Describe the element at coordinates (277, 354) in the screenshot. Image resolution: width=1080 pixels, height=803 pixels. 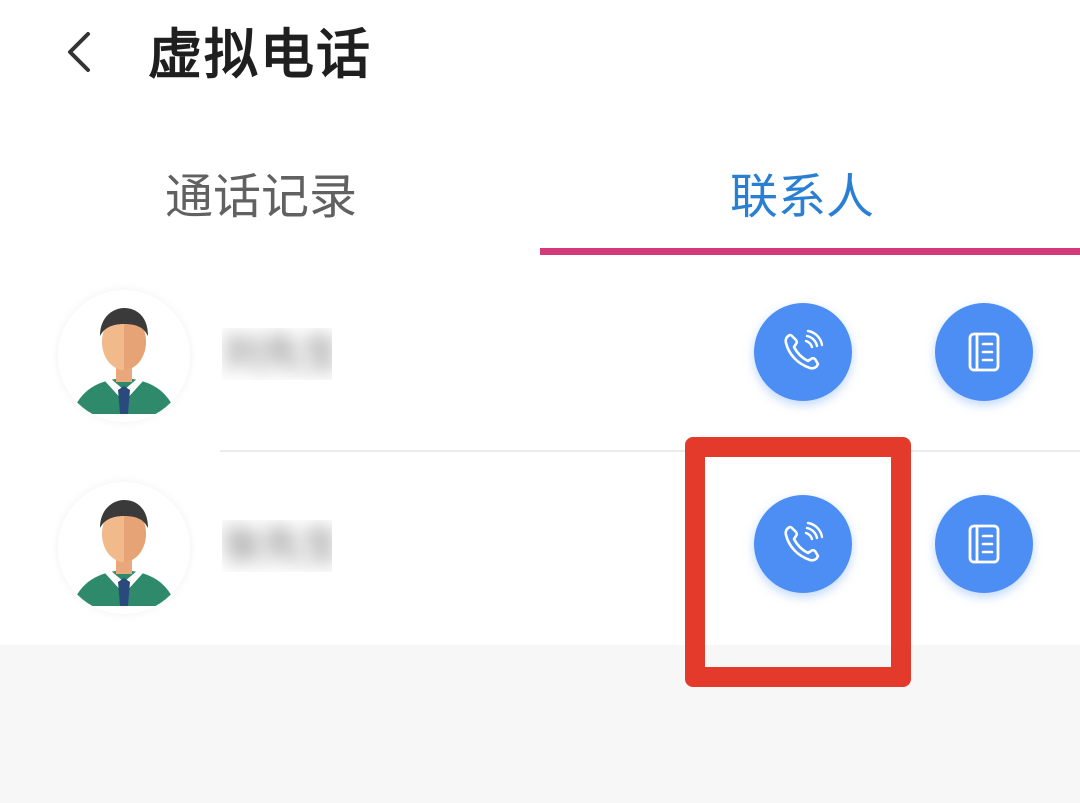
I see `contact-name-blurred: 刘先生` at that location.